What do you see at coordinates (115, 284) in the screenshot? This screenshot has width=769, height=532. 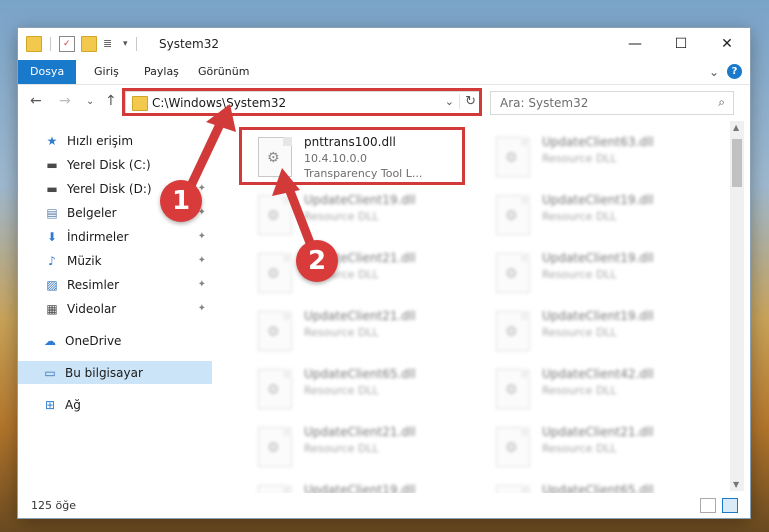 I see `sidebar-item: ▨ Resimler ✦` at bounding box center [115, 284].